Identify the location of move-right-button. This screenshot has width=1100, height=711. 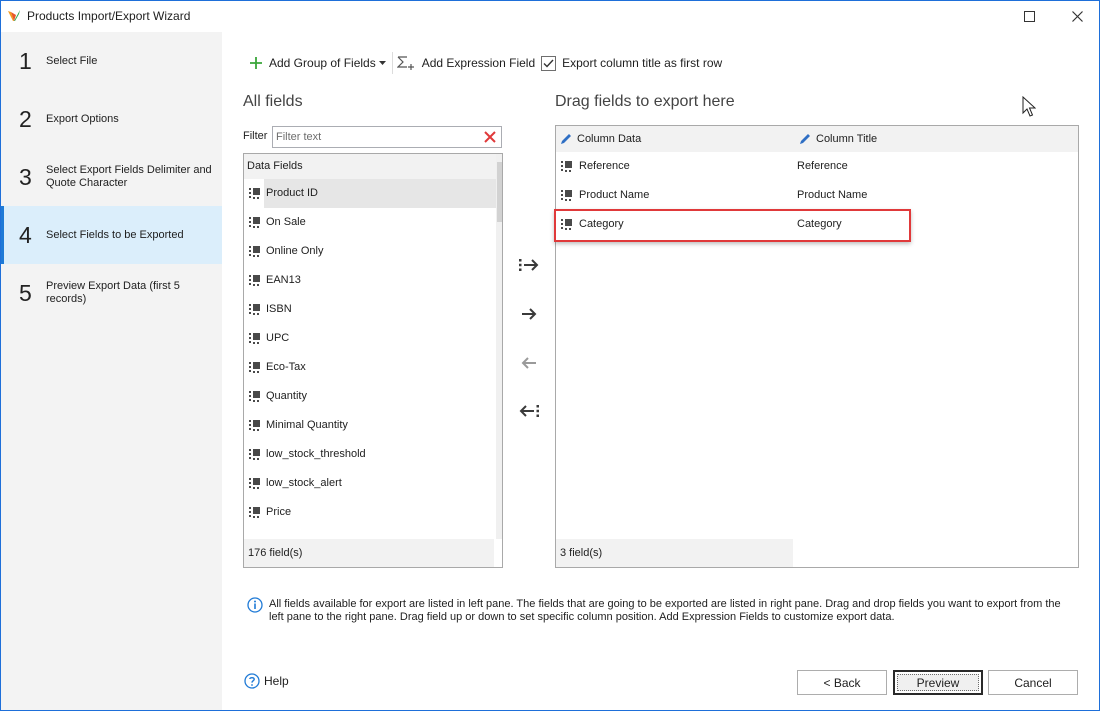
(529, 314).